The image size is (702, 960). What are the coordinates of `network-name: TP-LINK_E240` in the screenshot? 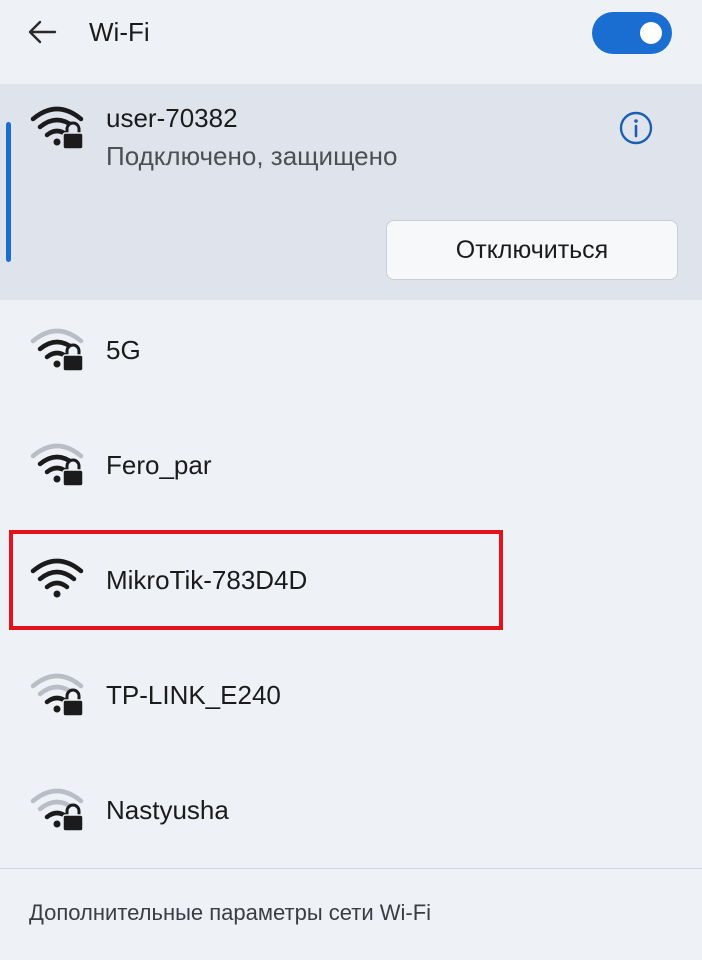 It's located at (193, 695).